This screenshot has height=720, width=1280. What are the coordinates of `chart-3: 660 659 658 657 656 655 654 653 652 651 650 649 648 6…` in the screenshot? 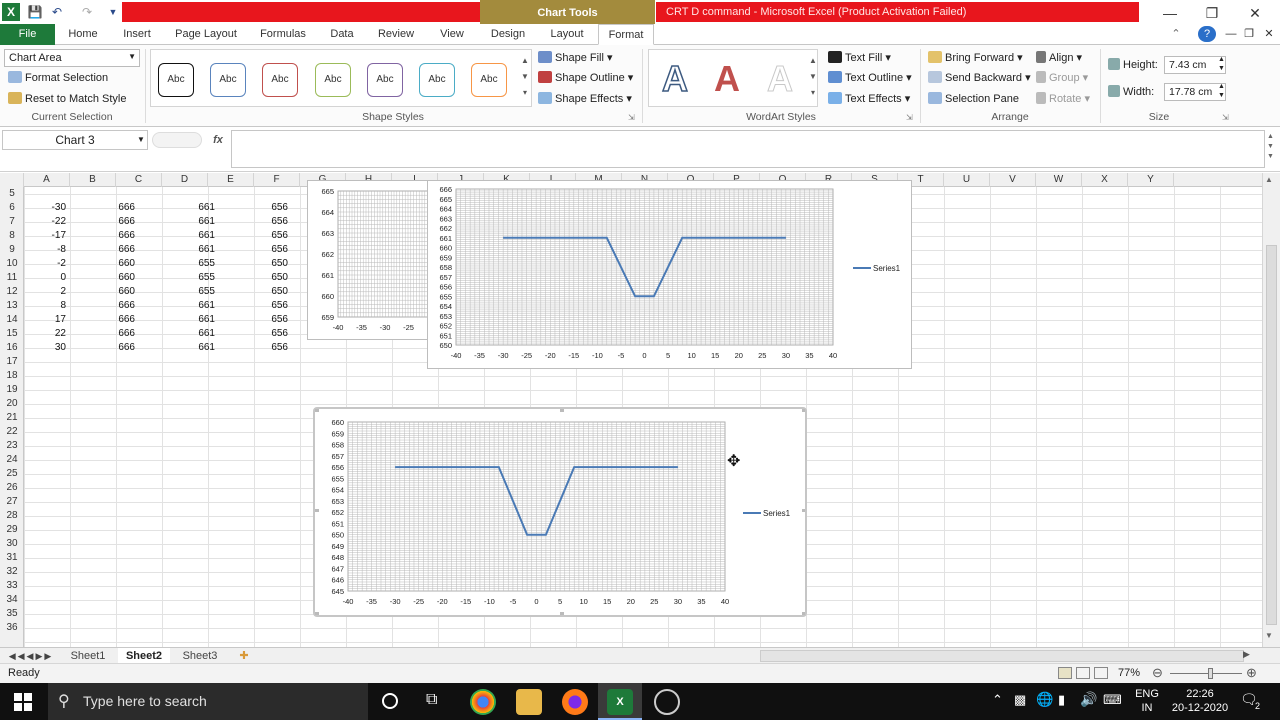 It's located at (560, 512).